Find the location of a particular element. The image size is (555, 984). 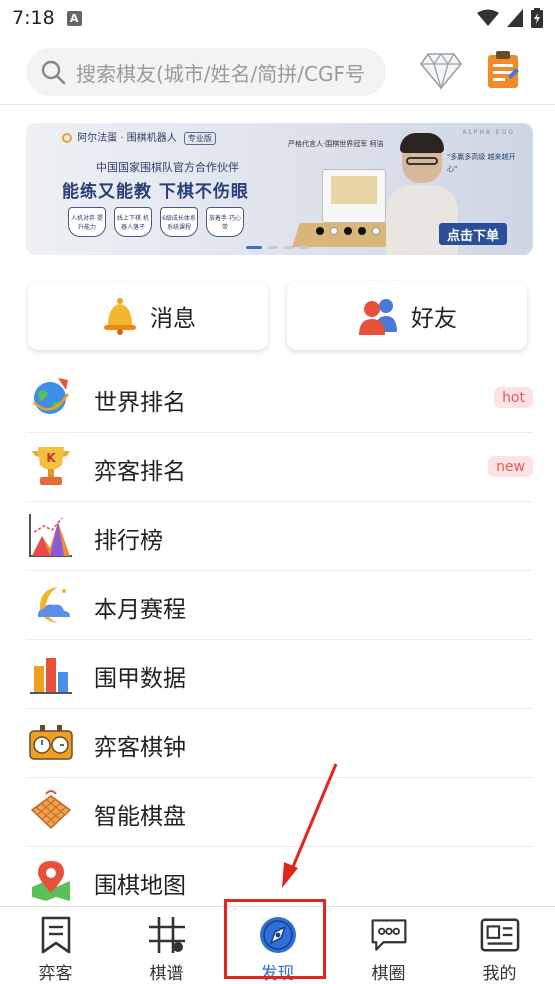

globe-rocket-icon is located at coordinates (51, 396).